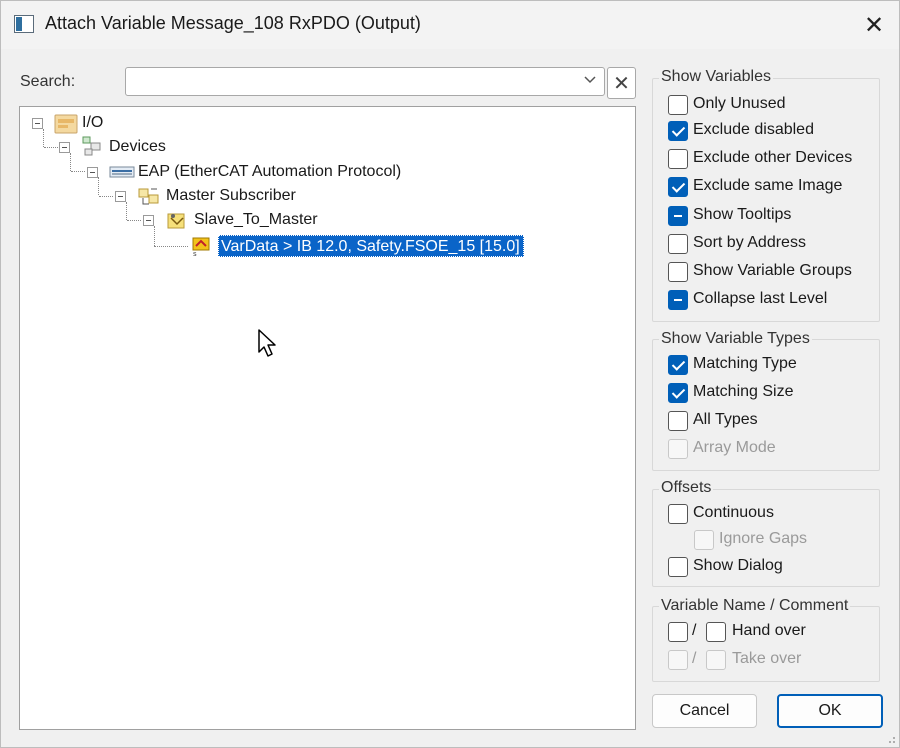 This screenshot has height=748, width=900. Describe the element at coordinates (270, 171) in the screenshot. I see `tree-node-label: EAP (EtherCAT Automation Protocol)` at that location.